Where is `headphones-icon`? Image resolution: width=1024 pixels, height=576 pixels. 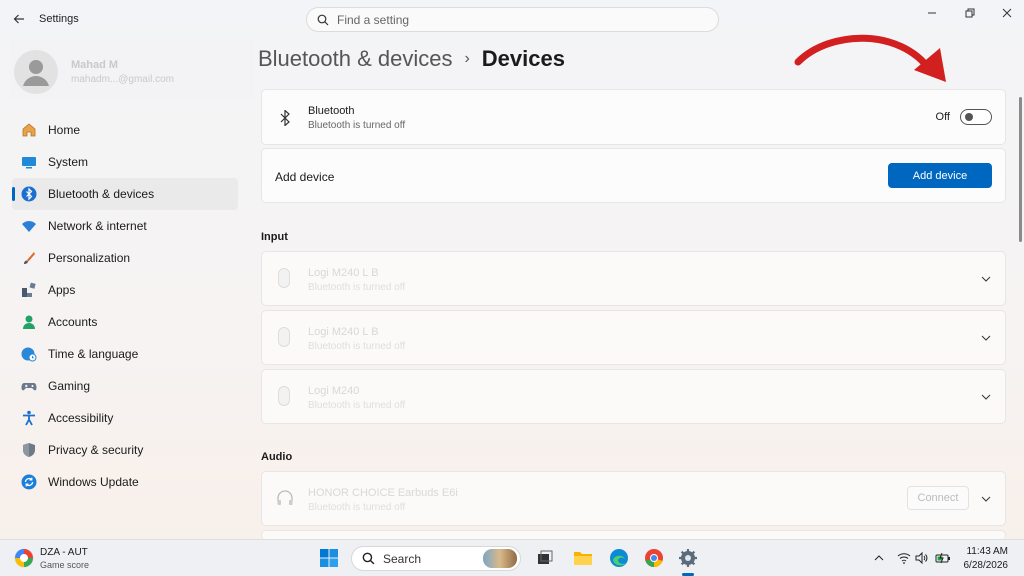 headphones-icon is located at coordinates (285, 497).